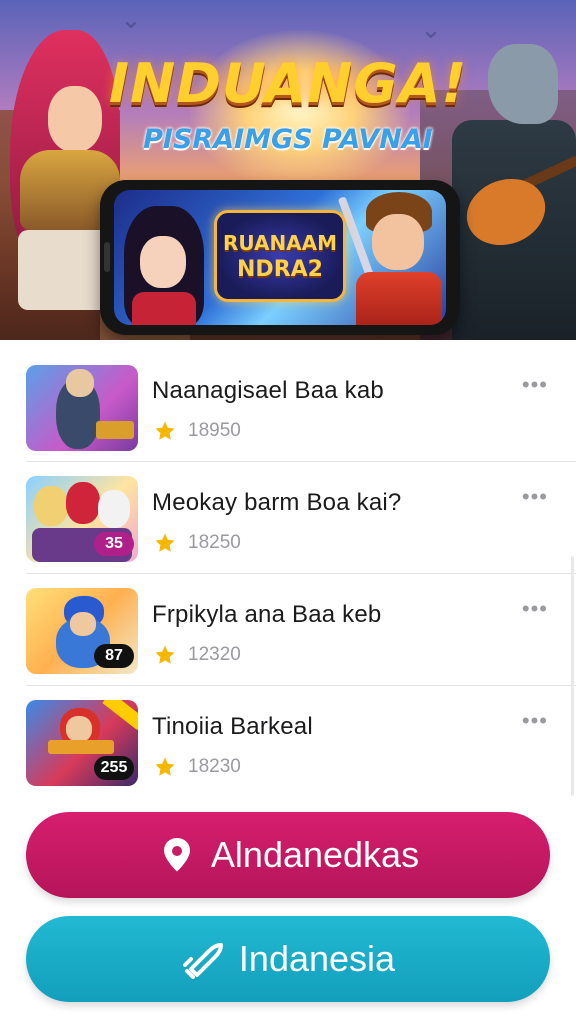 This screenshot has width=576, height=1024. I want to click on list-item: 255 Tinoiia Barkeal 18230 •••, so click(288, 742).